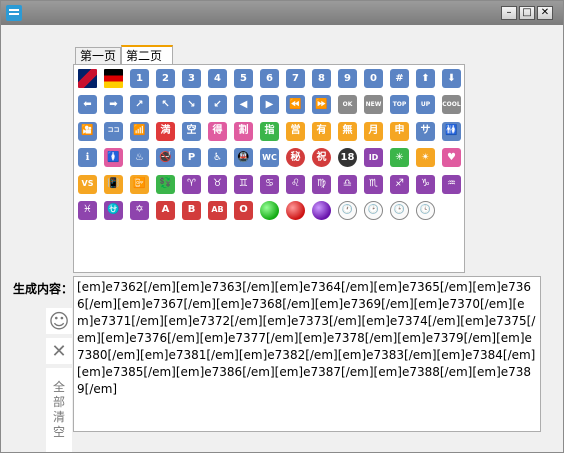  Describe the element at coordinates (399, 78) in the screenshot. I see `keycap-hash-icon: #` at that location.